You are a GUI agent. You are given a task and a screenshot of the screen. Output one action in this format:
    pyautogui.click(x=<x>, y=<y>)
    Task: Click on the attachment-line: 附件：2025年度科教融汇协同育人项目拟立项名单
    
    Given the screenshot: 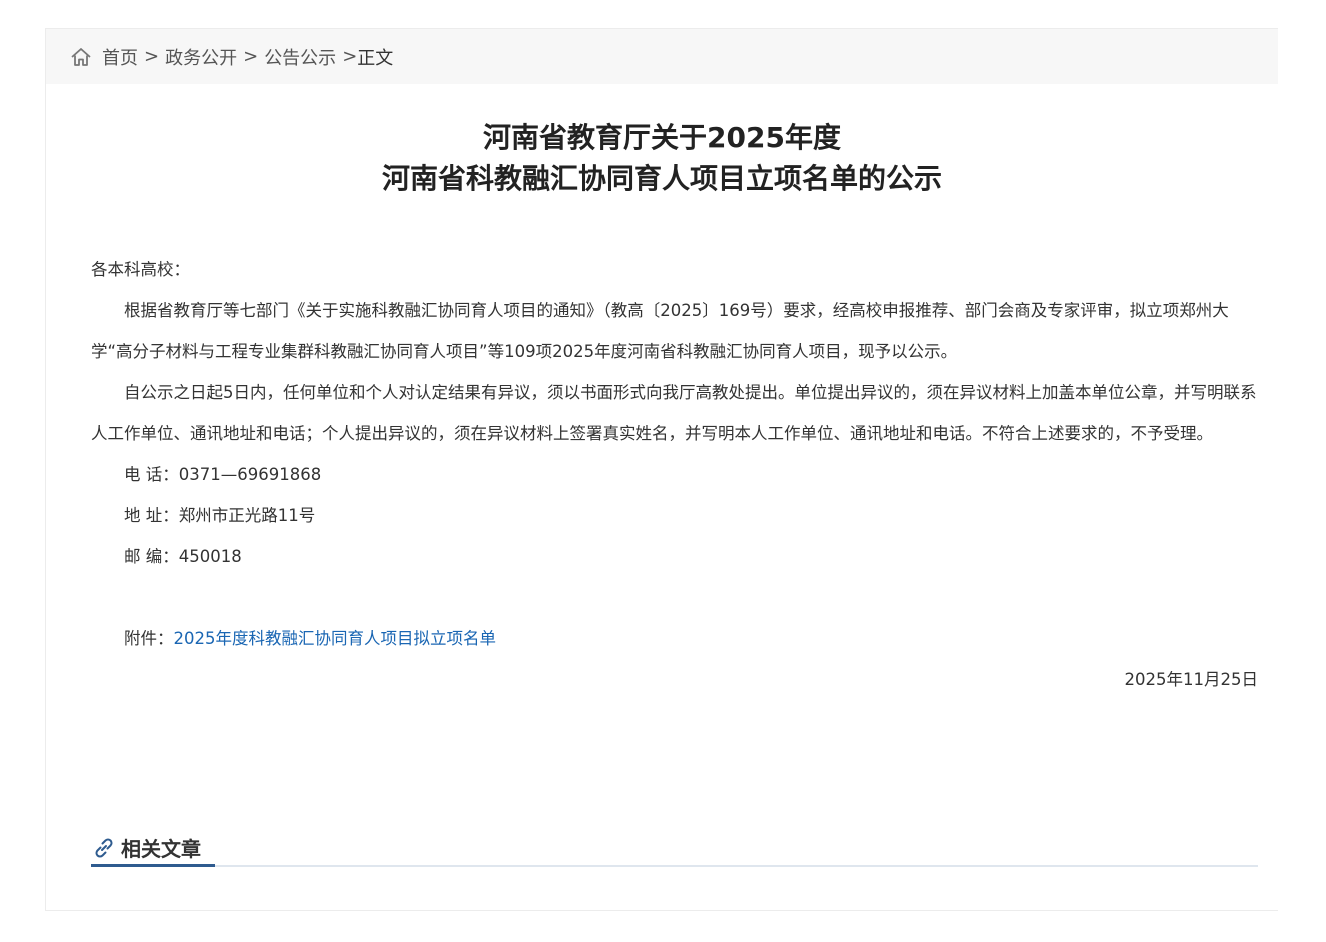 What is the action you would take?
    pyautogui.click(x=674, y=638)
    